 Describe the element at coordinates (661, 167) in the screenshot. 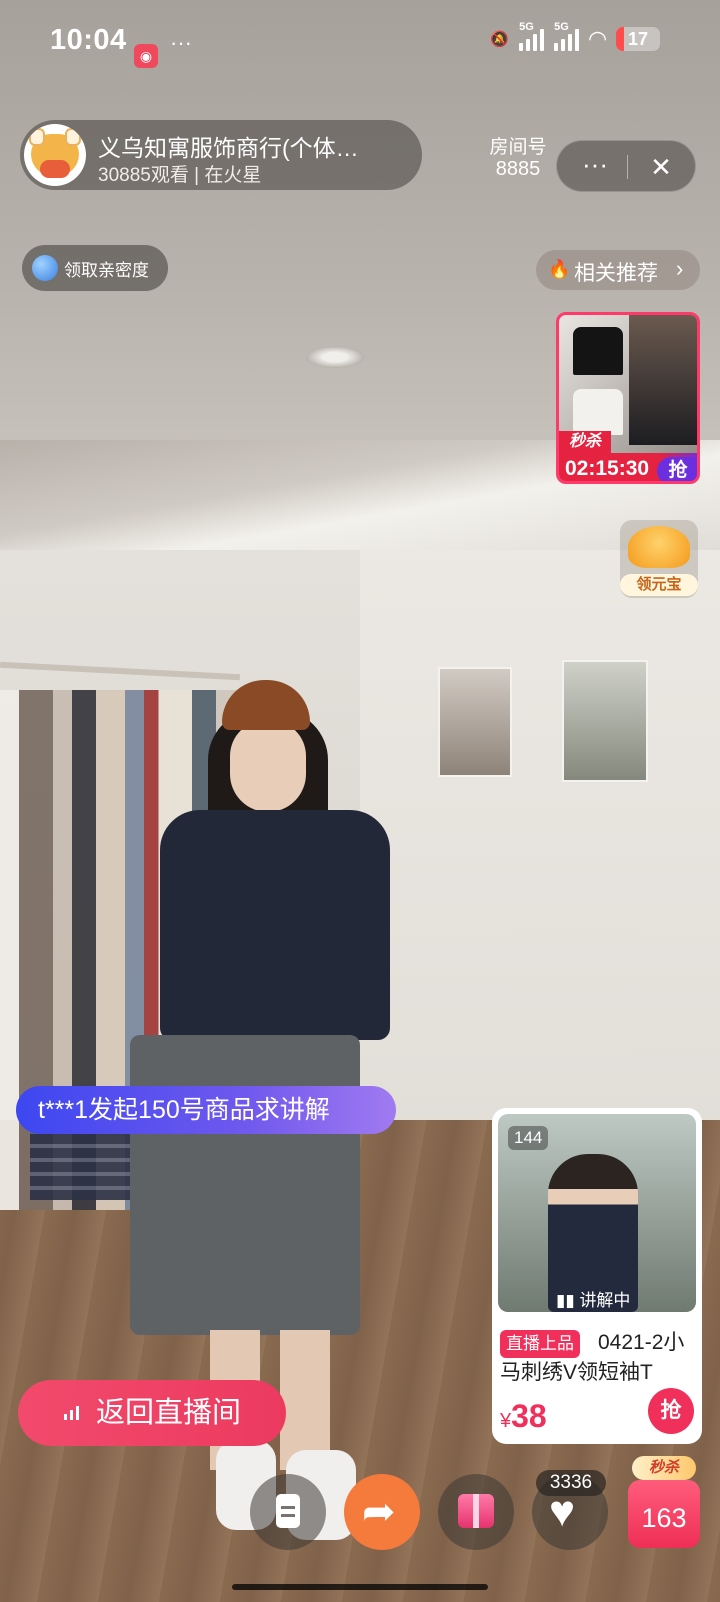

I see `close-icon: ✕` at that location.